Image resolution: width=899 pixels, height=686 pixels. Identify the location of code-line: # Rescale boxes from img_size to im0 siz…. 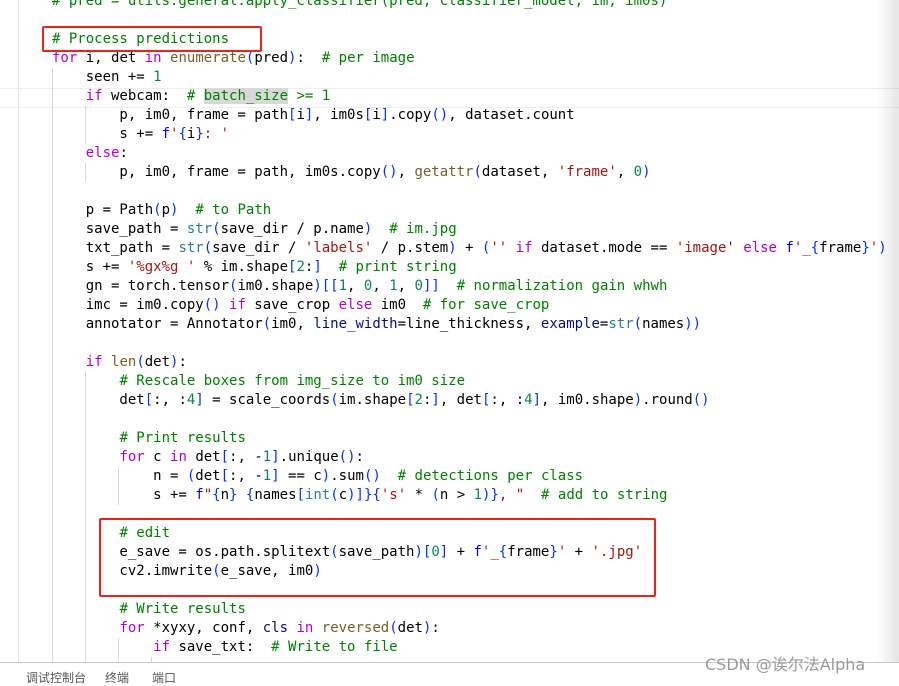
(258, 381).